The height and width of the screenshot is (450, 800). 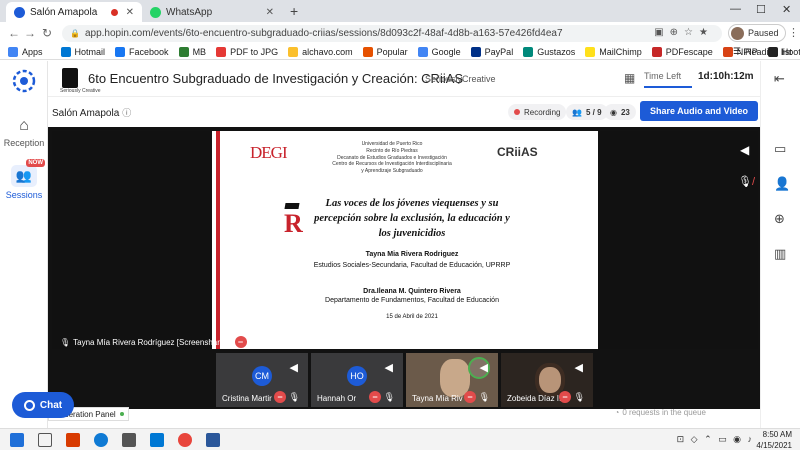 I want to click on nav-sessions: 👥 NOW Sessions, so click(x=24, y=179).